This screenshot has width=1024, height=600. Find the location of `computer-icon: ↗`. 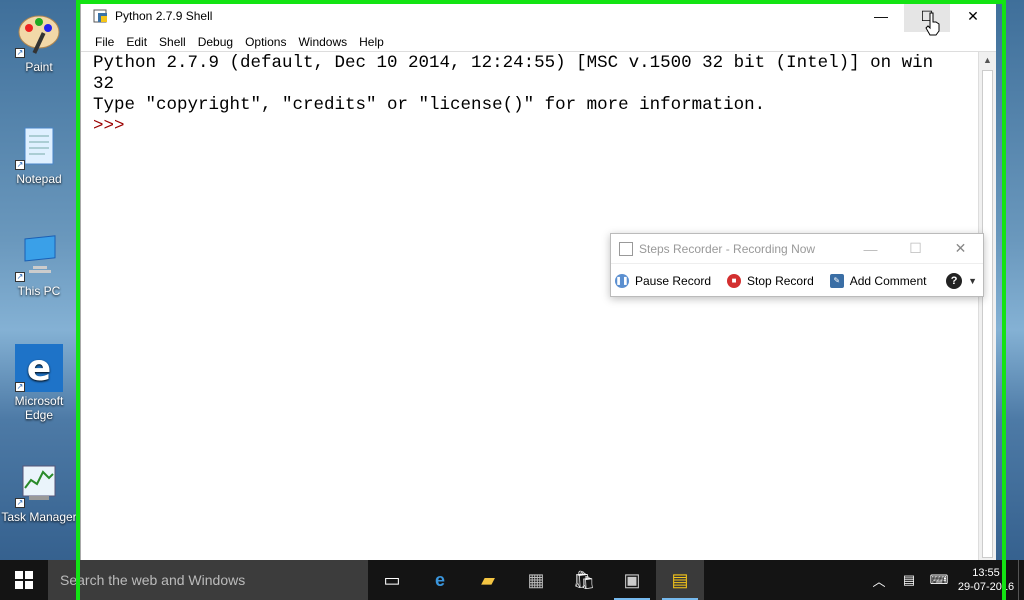

computer-icon: ↗ is located at coordinates (39, 258).